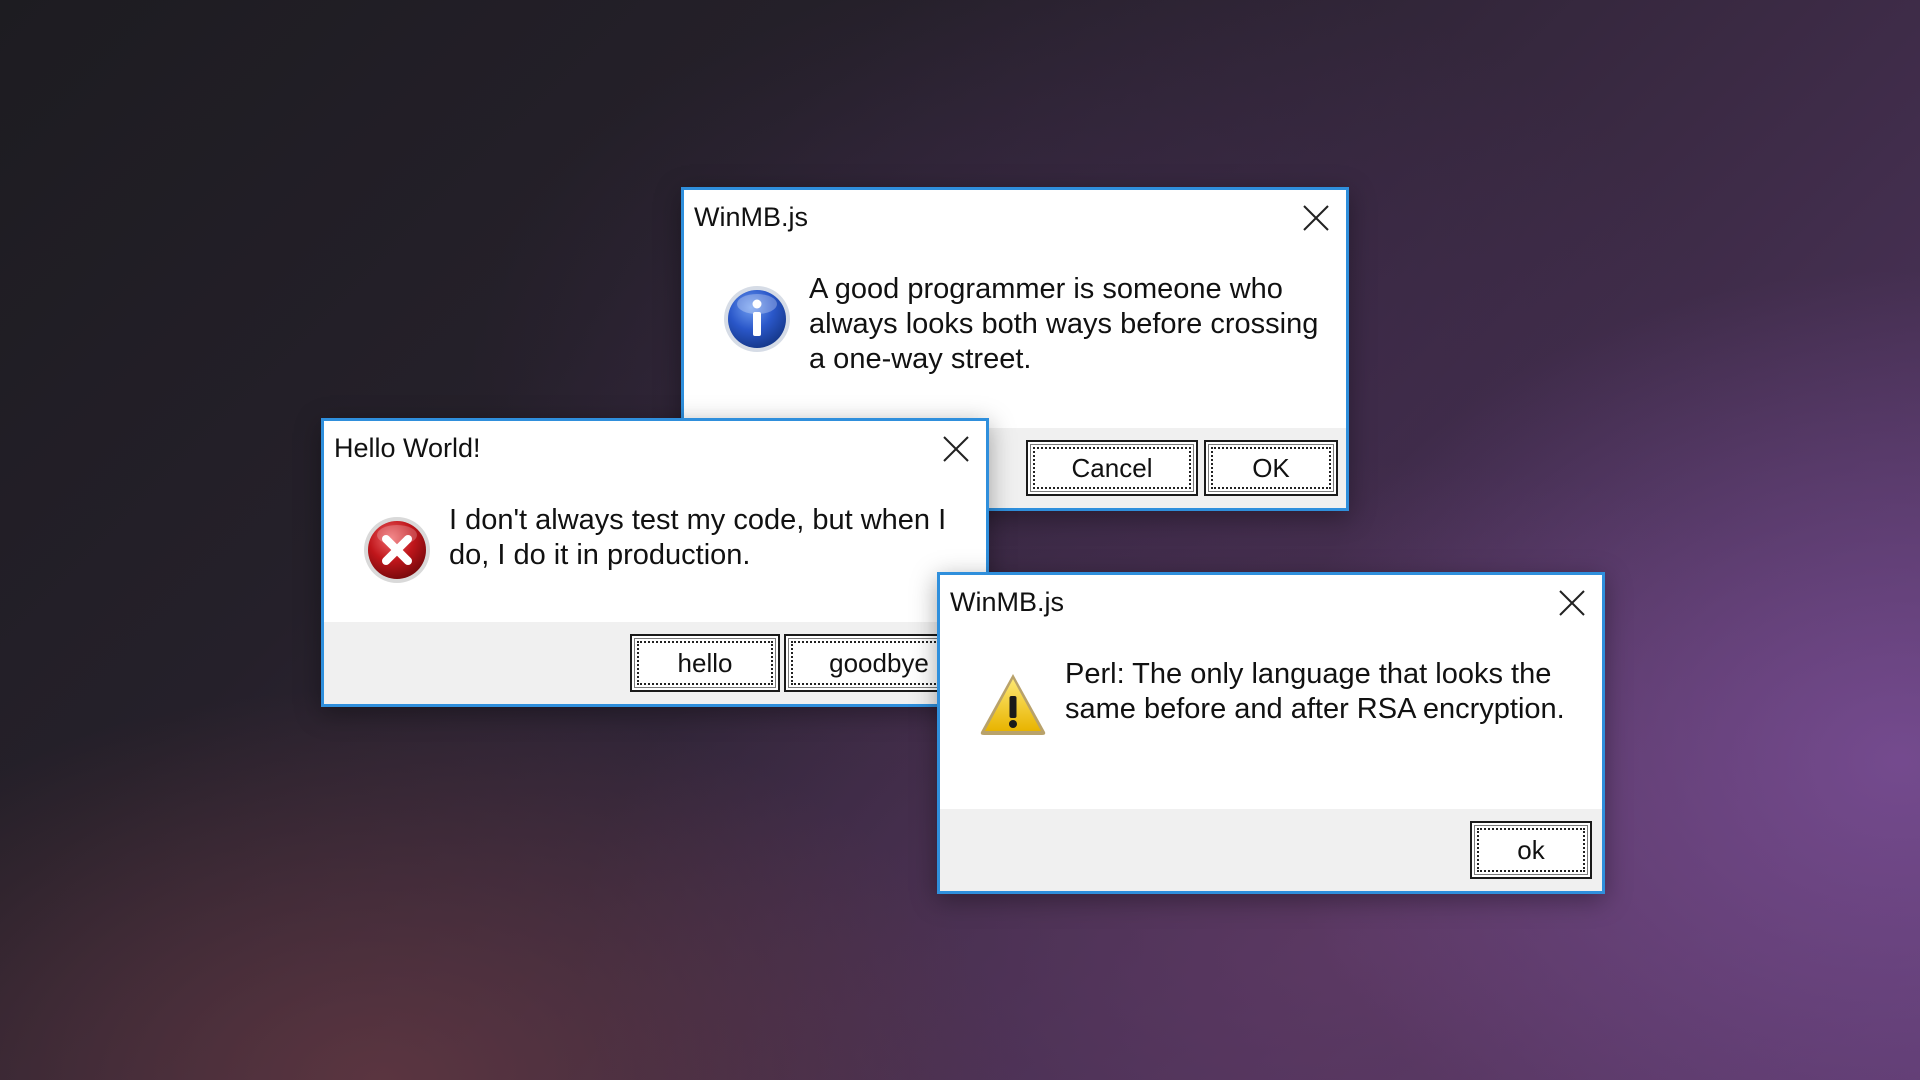 The height and width of the screenshot is (1080, 1920). I want to click on hello-button-label: hello, so click(705, 662).